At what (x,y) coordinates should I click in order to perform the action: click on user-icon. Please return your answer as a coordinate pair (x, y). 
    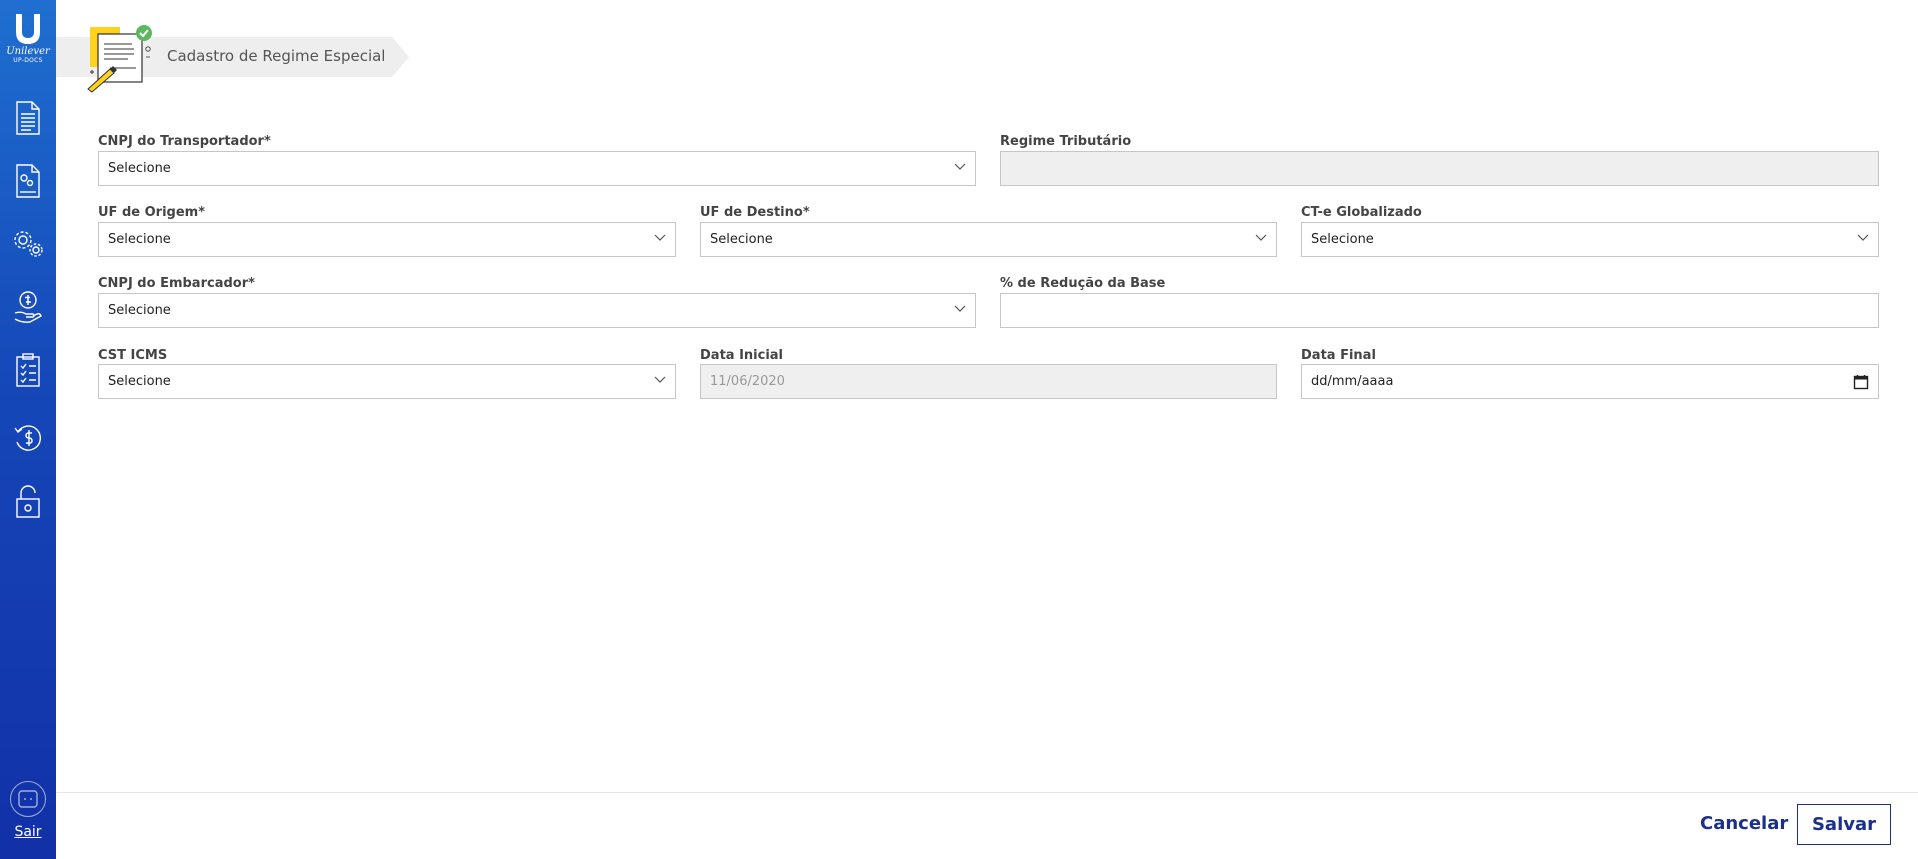
    Looking at the image, I should click on (28, 799).